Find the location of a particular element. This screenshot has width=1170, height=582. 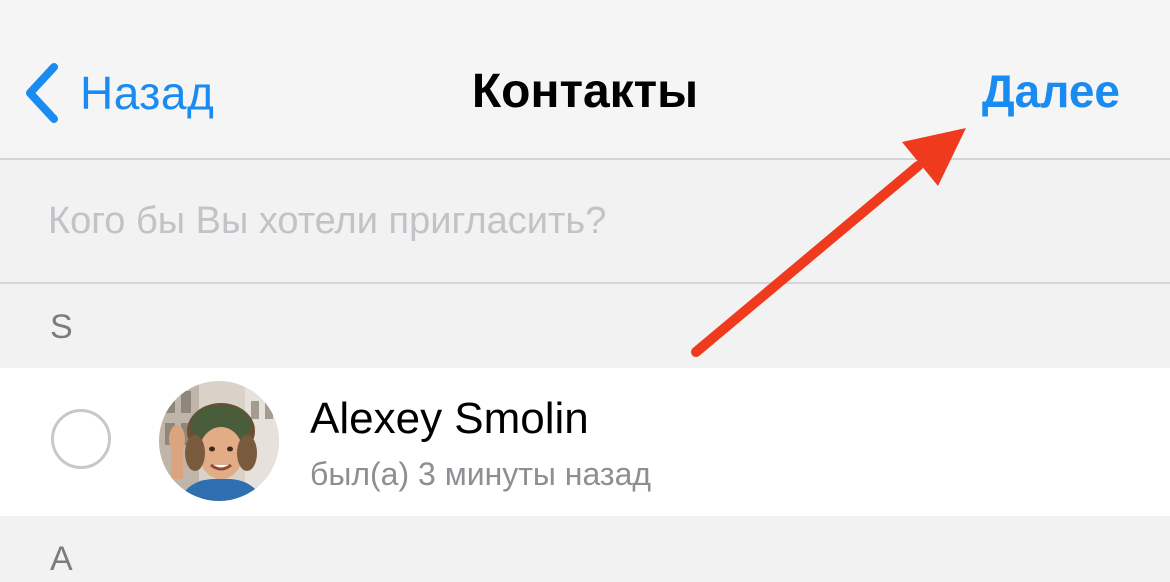

section-header-a: A is located at coordinates (585, 549).